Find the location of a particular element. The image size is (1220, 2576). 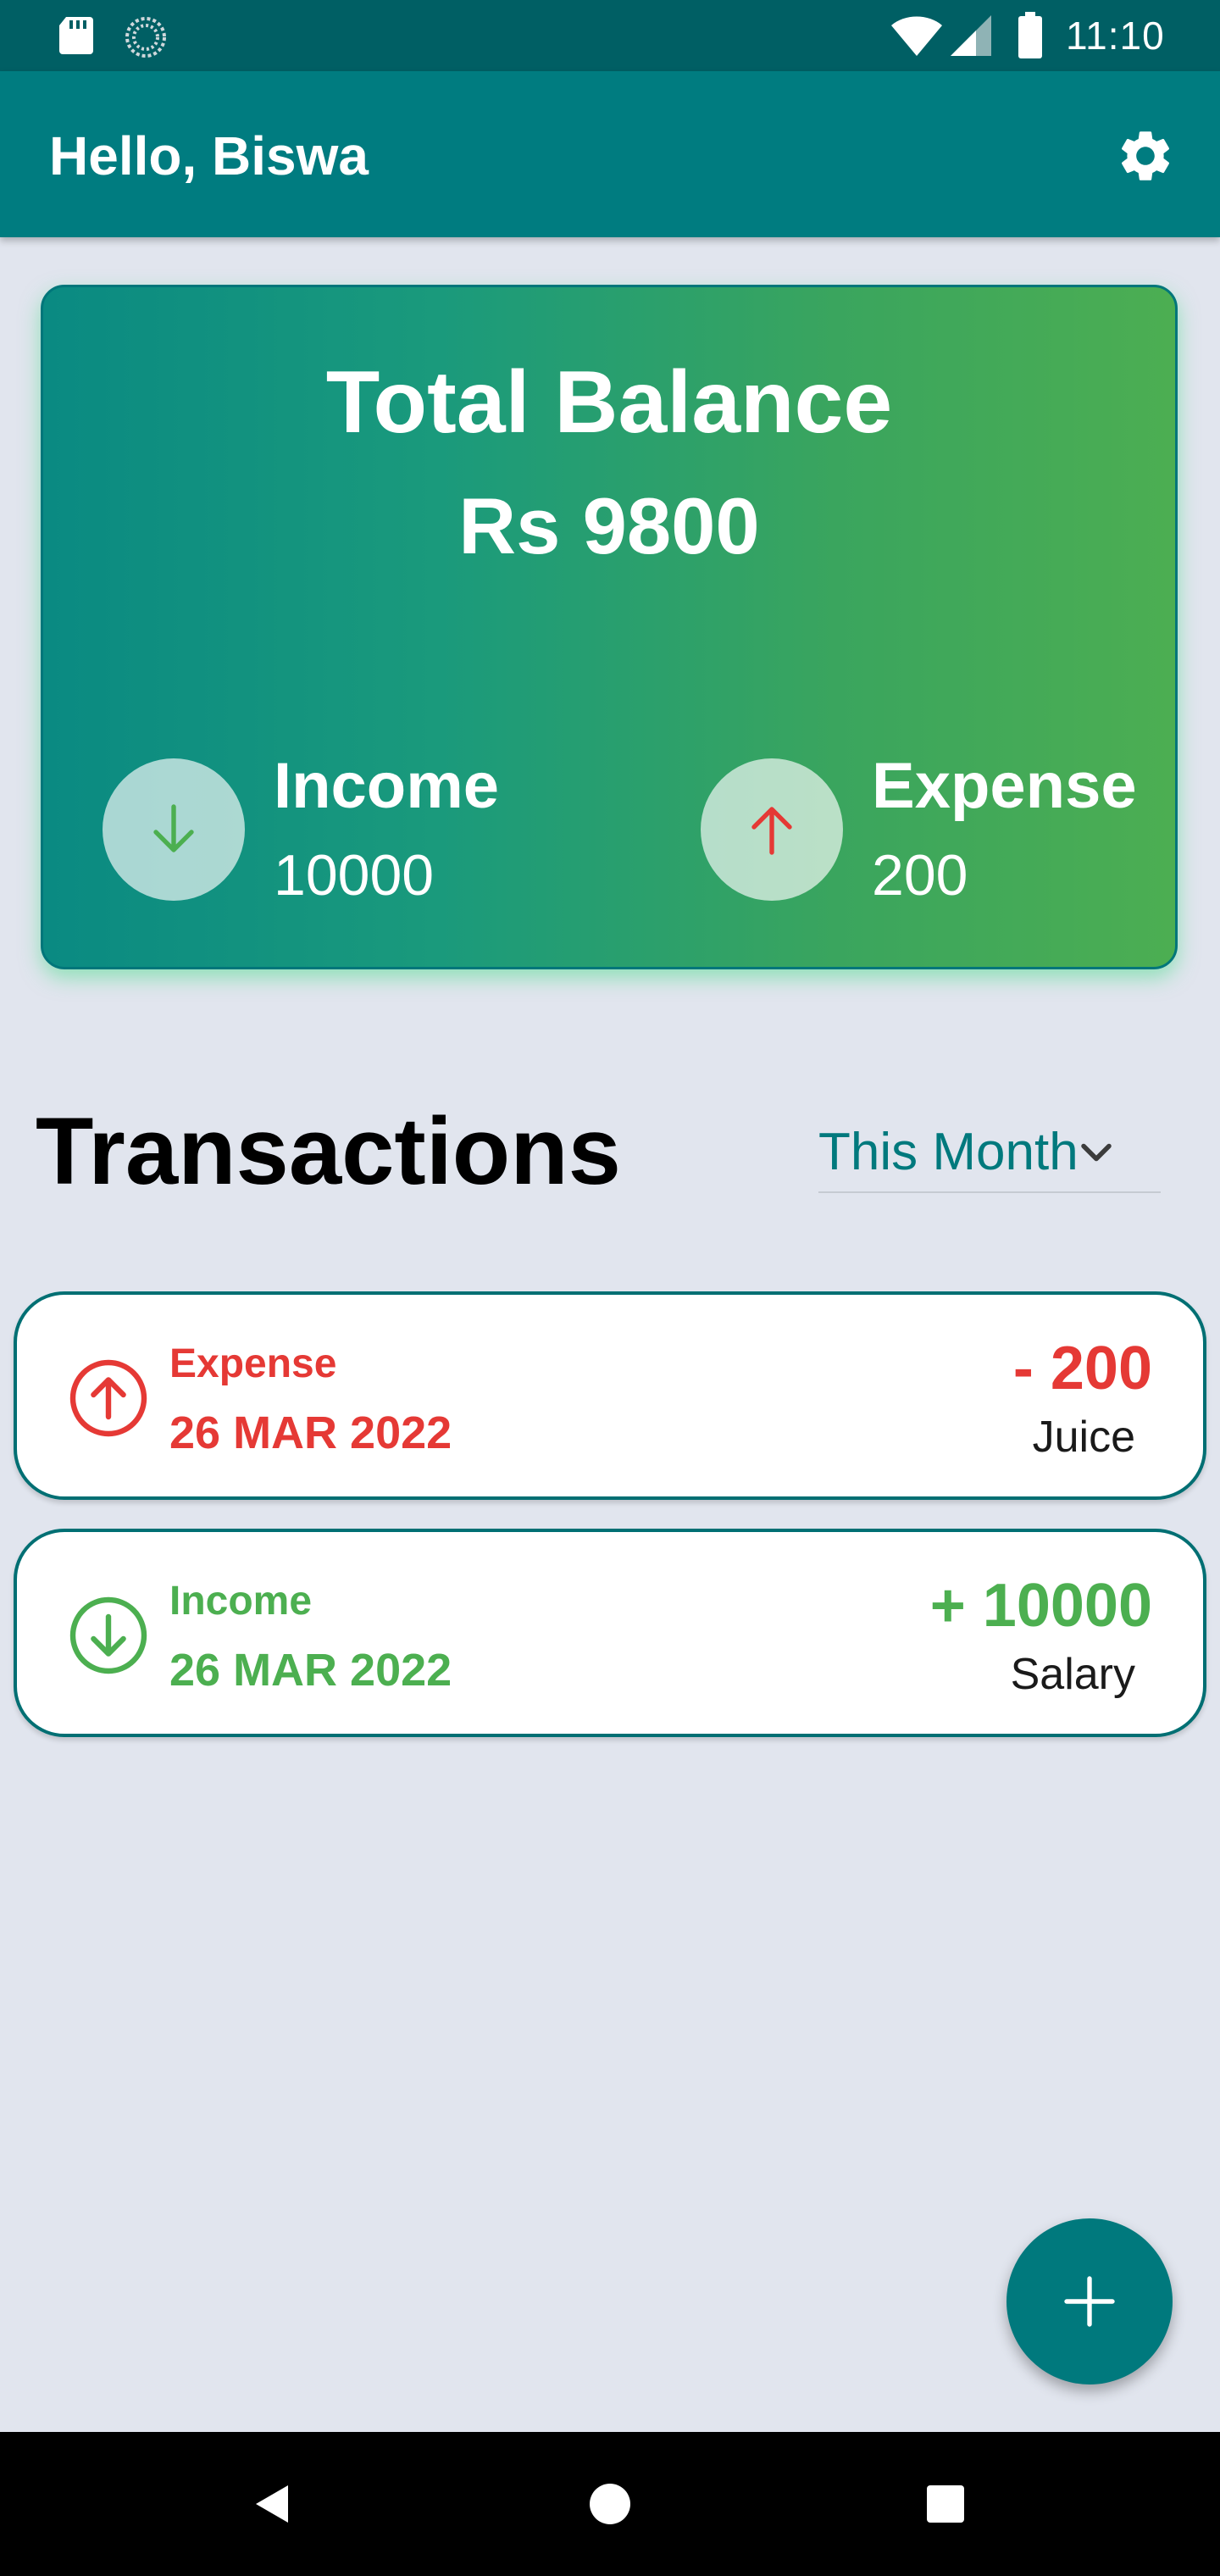

transaction-amount: - 200 is located at coordinates (1082, 1368).